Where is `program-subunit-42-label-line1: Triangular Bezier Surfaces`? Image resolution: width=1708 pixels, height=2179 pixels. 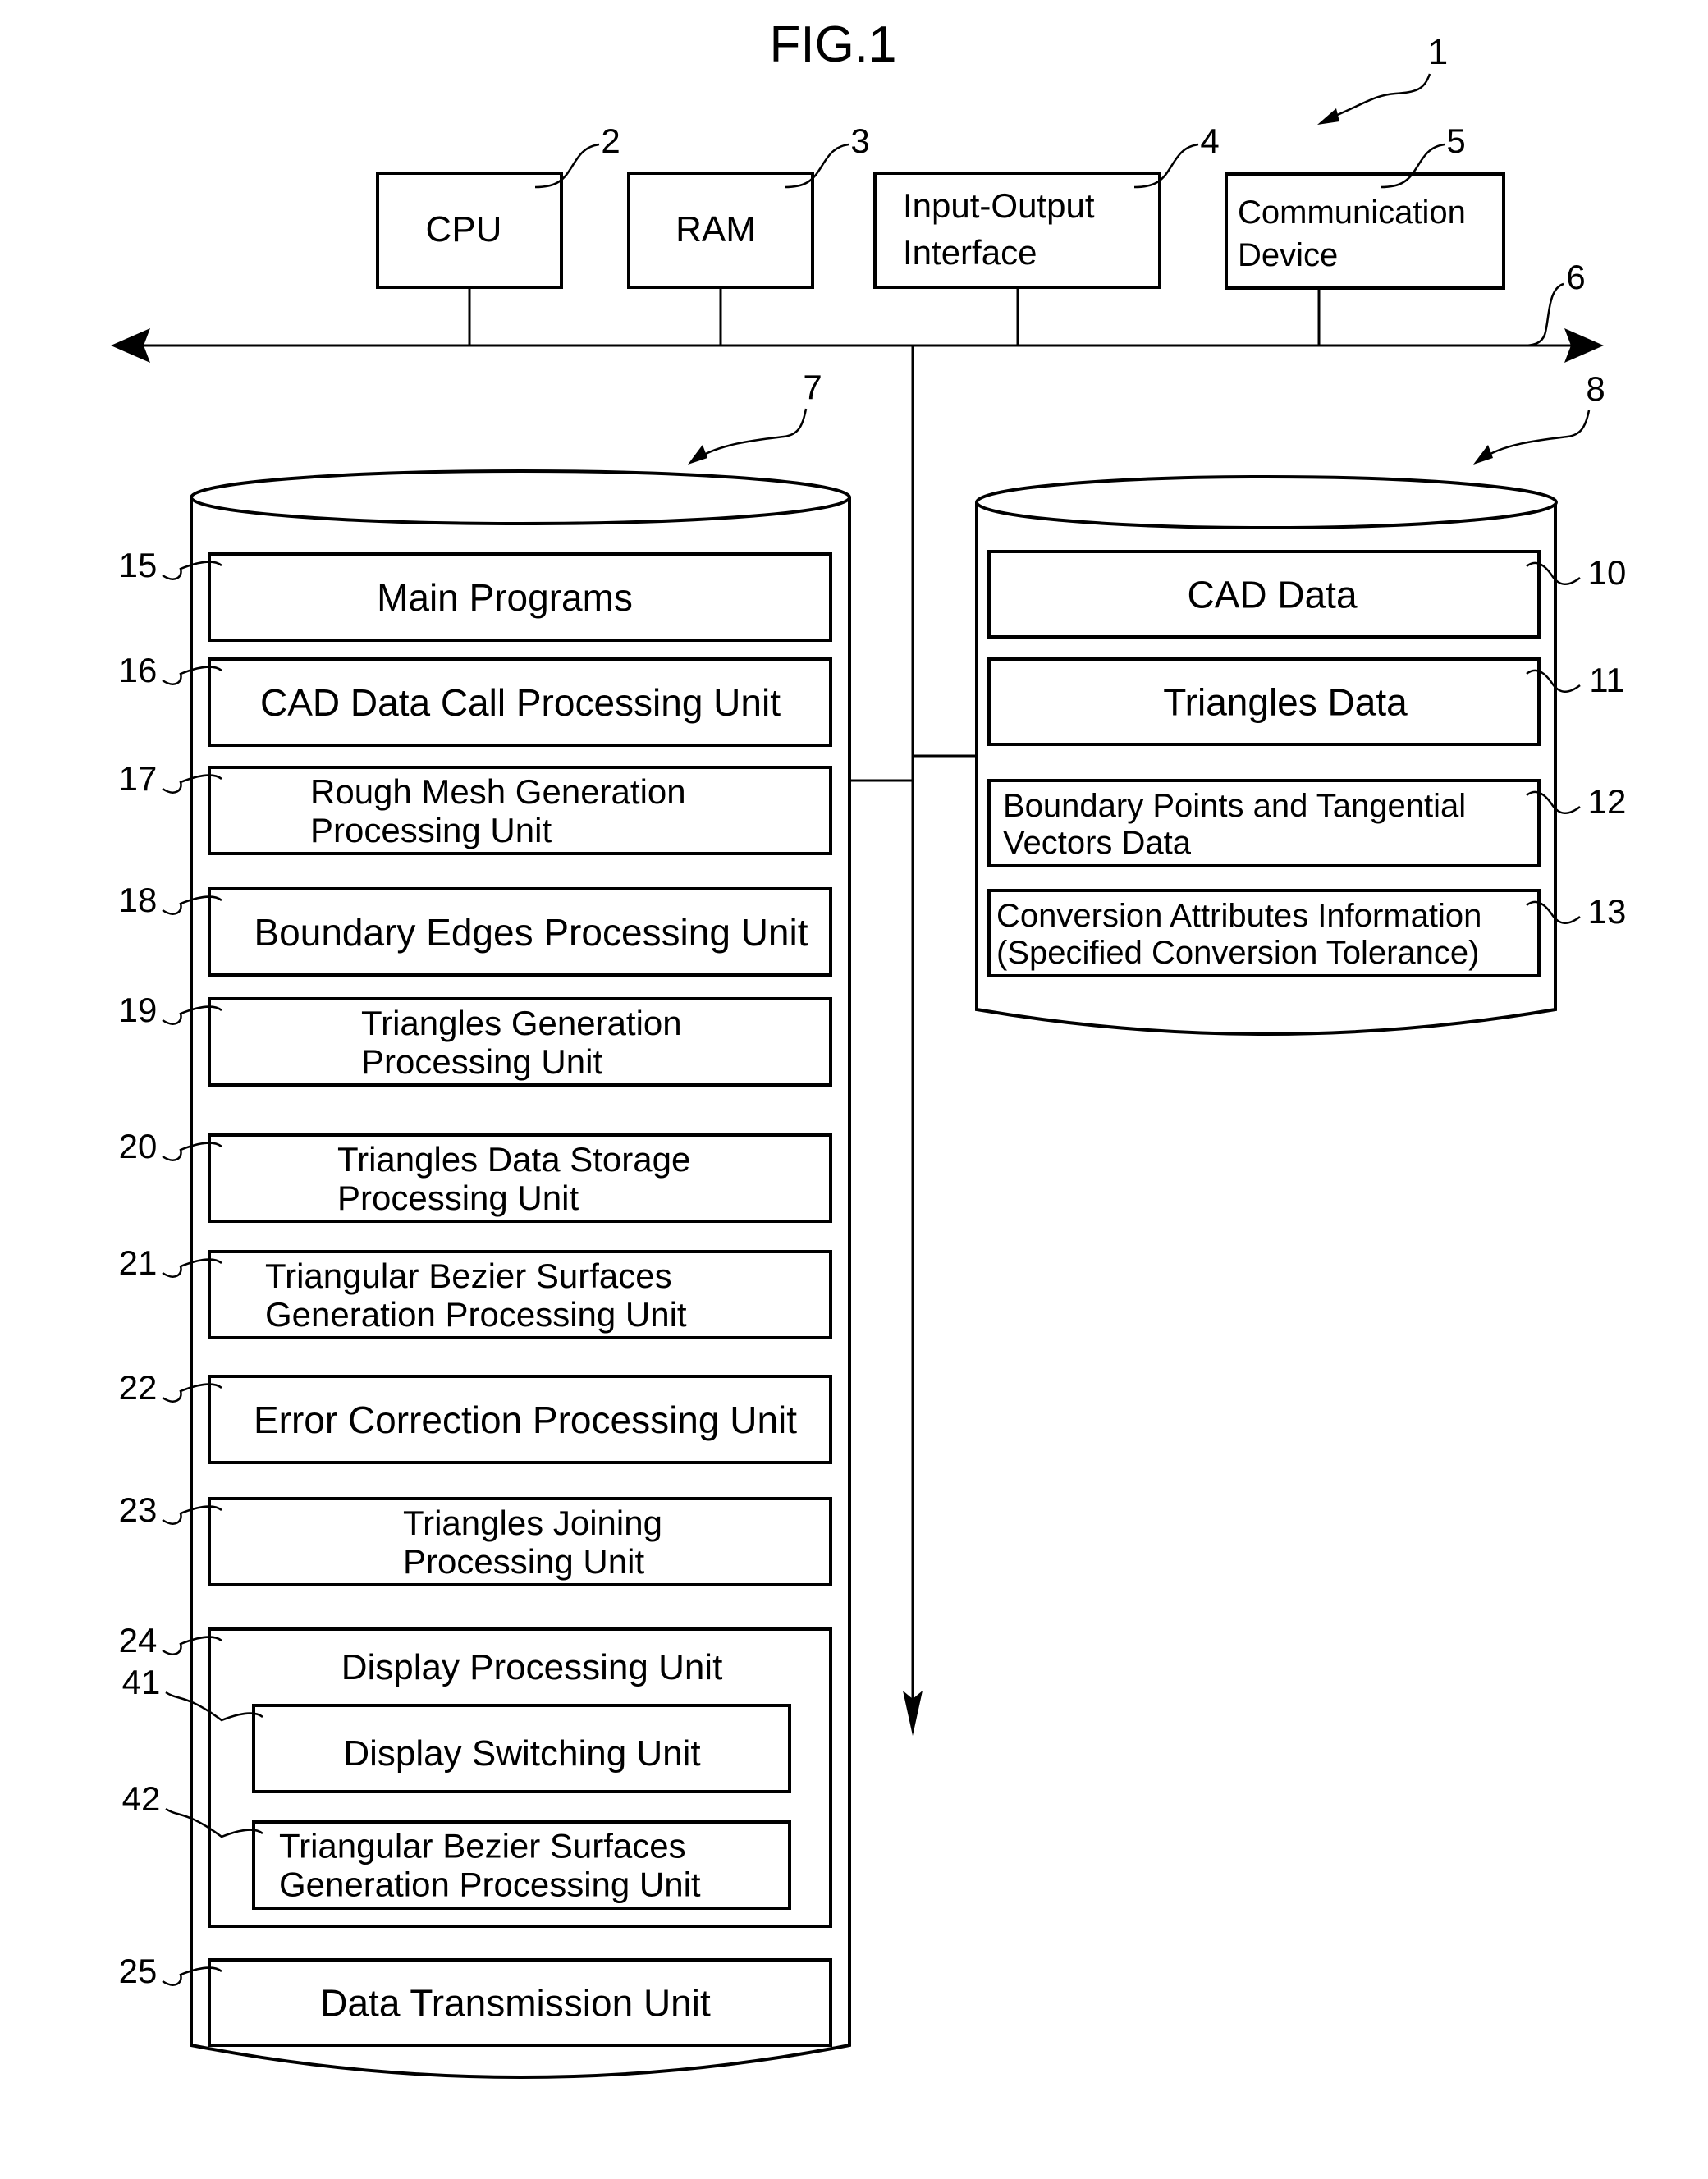 program-subunit-42-label-line1: Triangular Bezier Surfaces is located at coordinates (482, 1846).